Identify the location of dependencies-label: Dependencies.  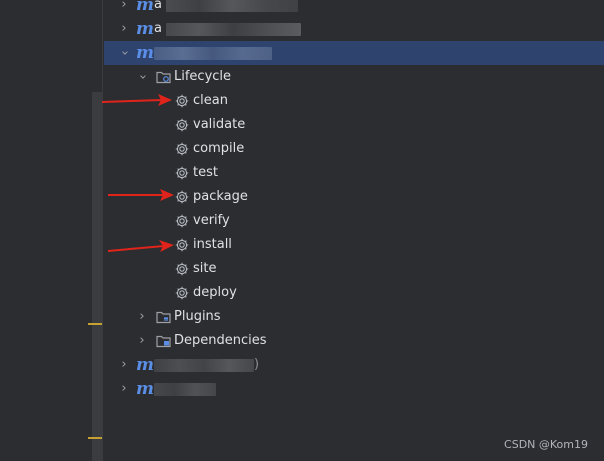
(220, 340).